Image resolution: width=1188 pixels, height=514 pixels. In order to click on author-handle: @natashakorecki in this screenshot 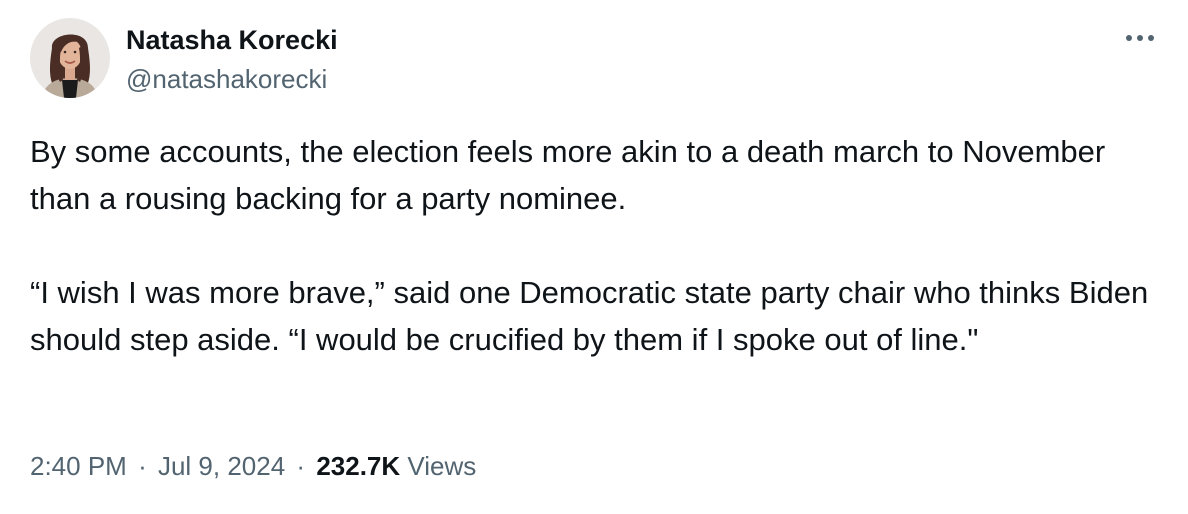, I will do `click(226, 79)`.